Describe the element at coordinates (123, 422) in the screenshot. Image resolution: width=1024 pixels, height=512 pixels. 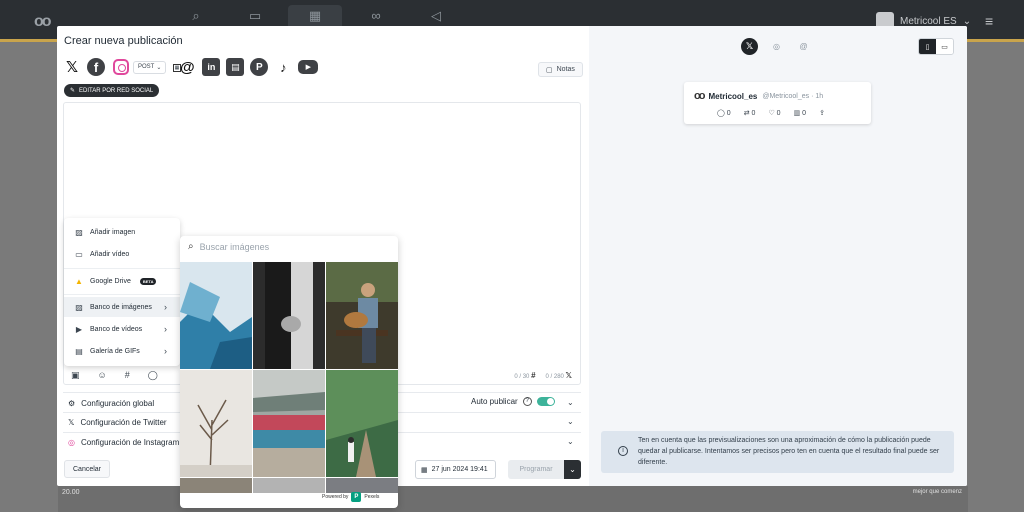
I see `twitter-config-label: Configuración de Twitter` at that location.